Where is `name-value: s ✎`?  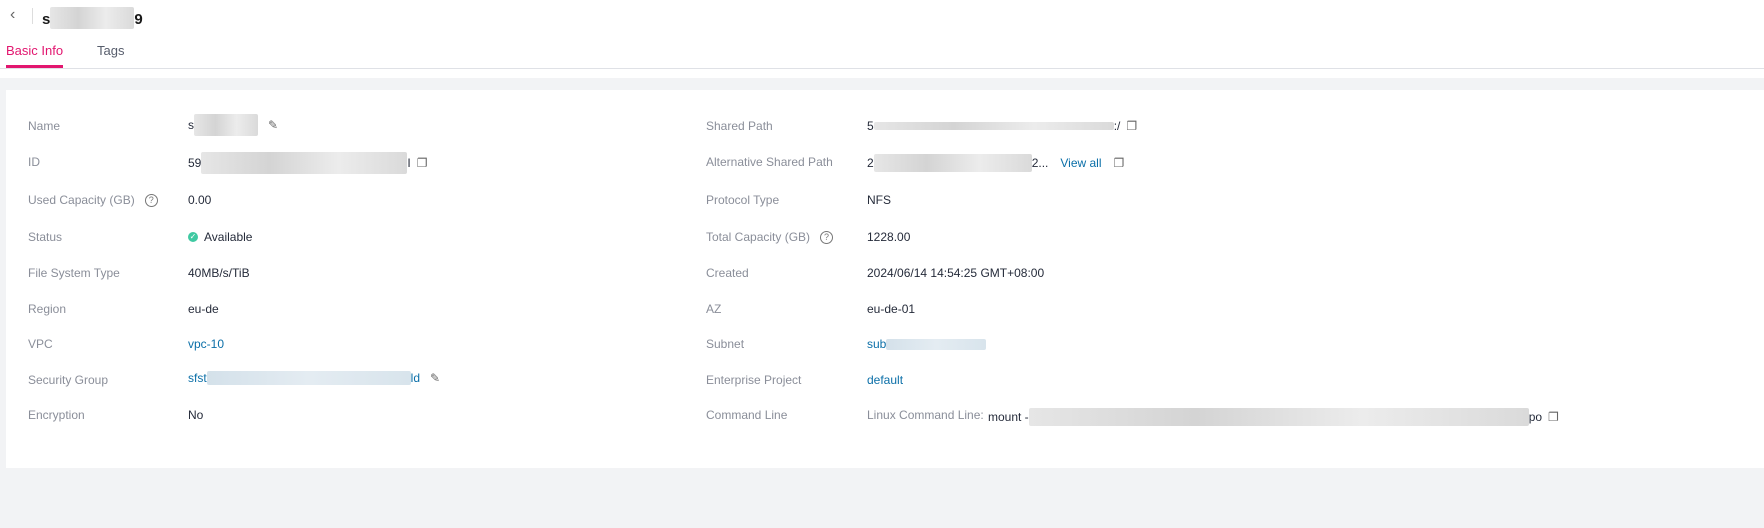 name-value: s ✎ is located at coordinates (233, 125).